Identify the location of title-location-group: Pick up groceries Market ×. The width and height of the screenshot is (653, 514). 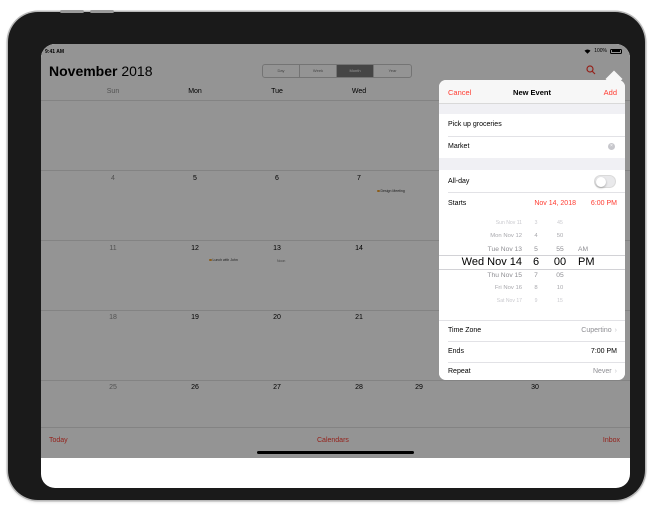
(532, 136).